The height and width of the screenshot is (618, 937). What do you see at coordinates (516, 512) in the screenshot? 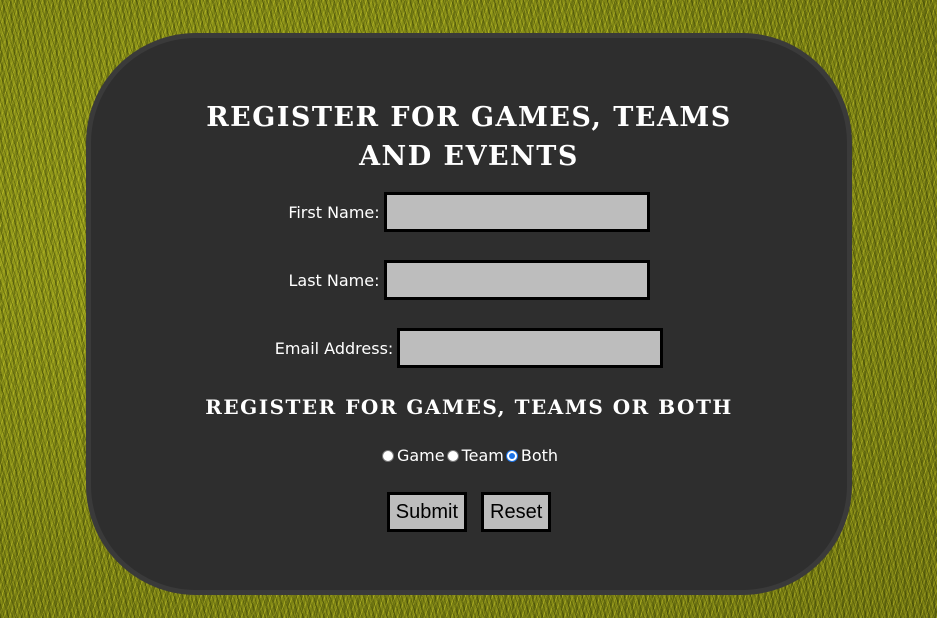
I see `reset-button: Reset` at bounding box center [516, 512].